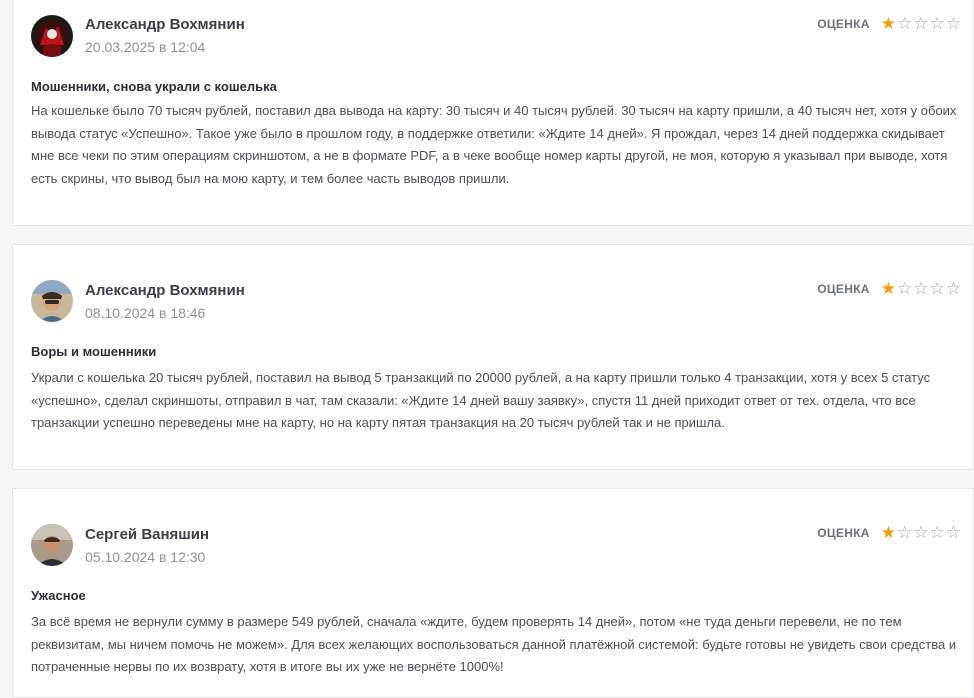 The width and height of the screenshot is (974, 698). Describe the element at coordinates (147, 534) in the screenshot. I see `author-name: Сергей Ваняшин` at that location.